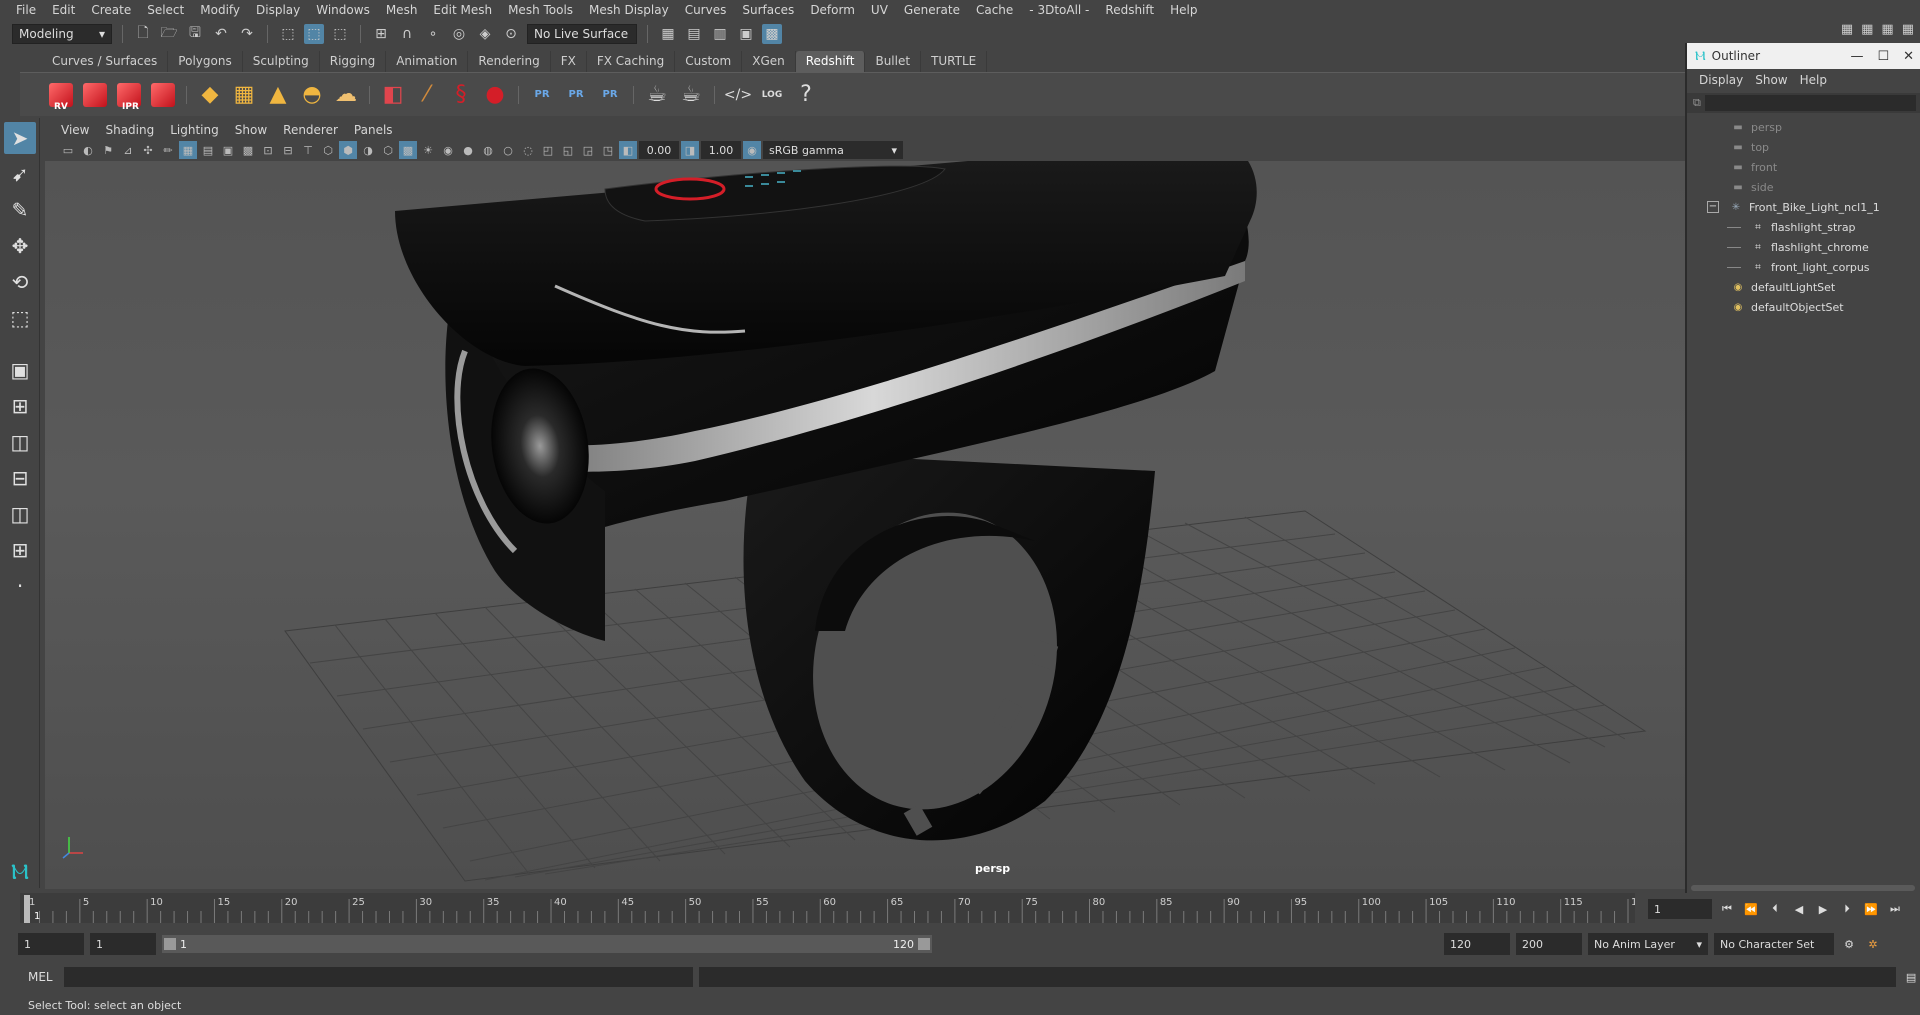  Describe the element at coordinates (893, 61) in the screenshot. I see `shelf-tab-bullet: Bullet` at that location.